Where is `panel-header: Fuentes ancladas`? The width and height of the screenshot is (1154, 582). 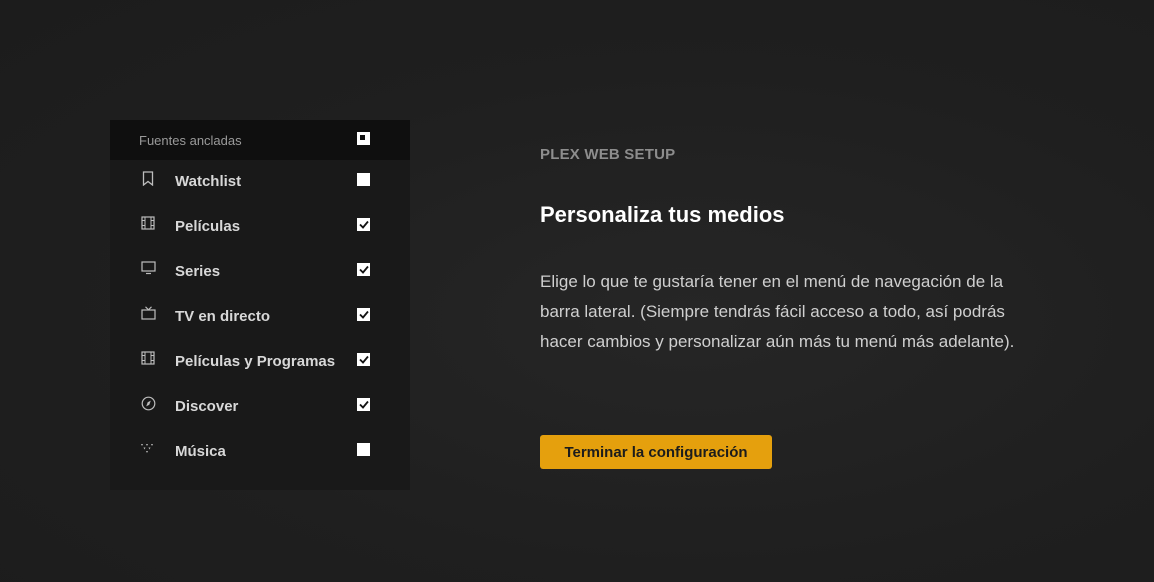
panel-header: Fuentes ancladas is located at coordinates (260, 140).